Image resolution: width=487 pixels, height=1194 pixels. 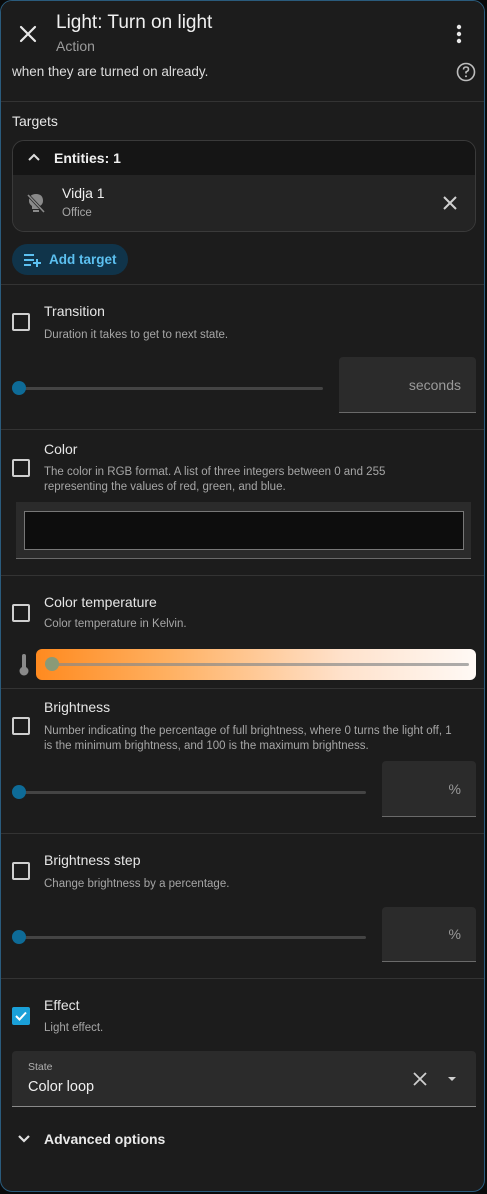 What do you see at coordinates (450, 203) in the screenshot?
I see `remove-entity-icon` at bounding box center [450, 203].